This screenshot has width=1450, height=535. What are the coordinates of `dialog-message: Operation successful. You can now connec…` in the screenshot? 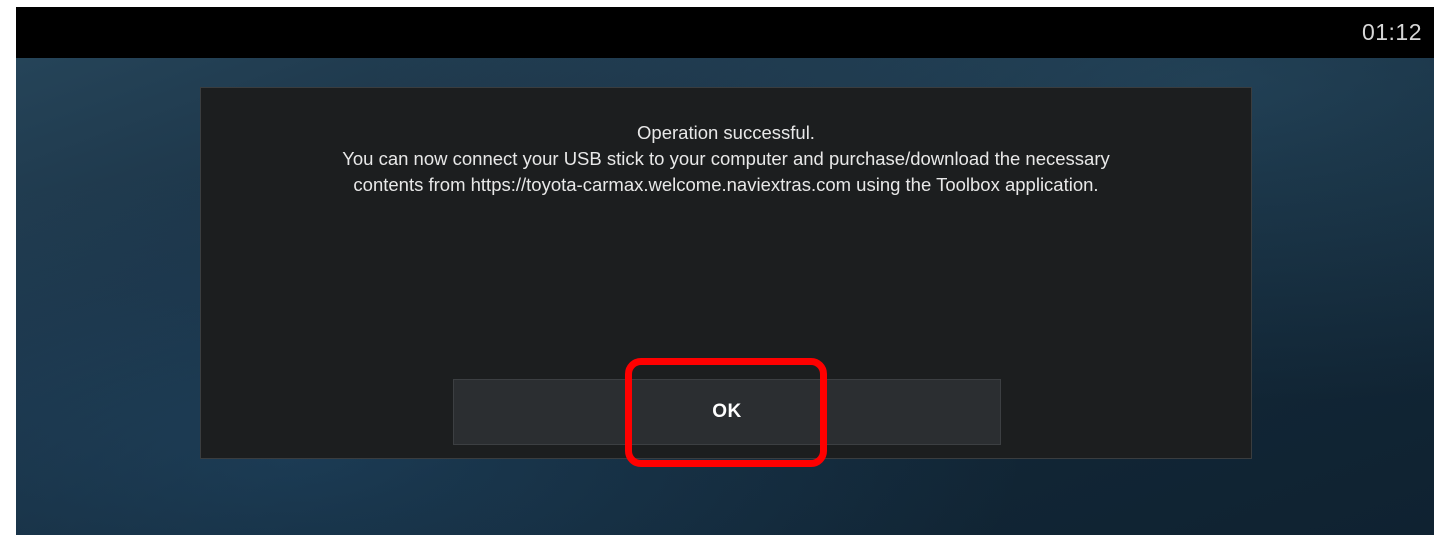 It's located at (726, 159).